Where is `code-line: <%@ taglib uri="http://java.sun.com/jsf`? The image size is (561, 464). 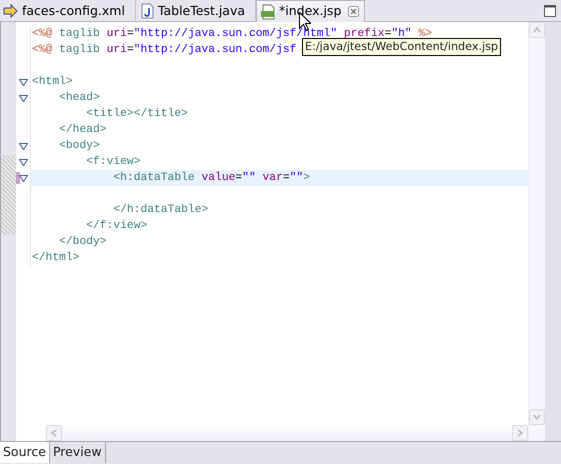 code-line: <%@ taglib uri="http://java.sun.com/jsf is located at coordinates (163, 50).